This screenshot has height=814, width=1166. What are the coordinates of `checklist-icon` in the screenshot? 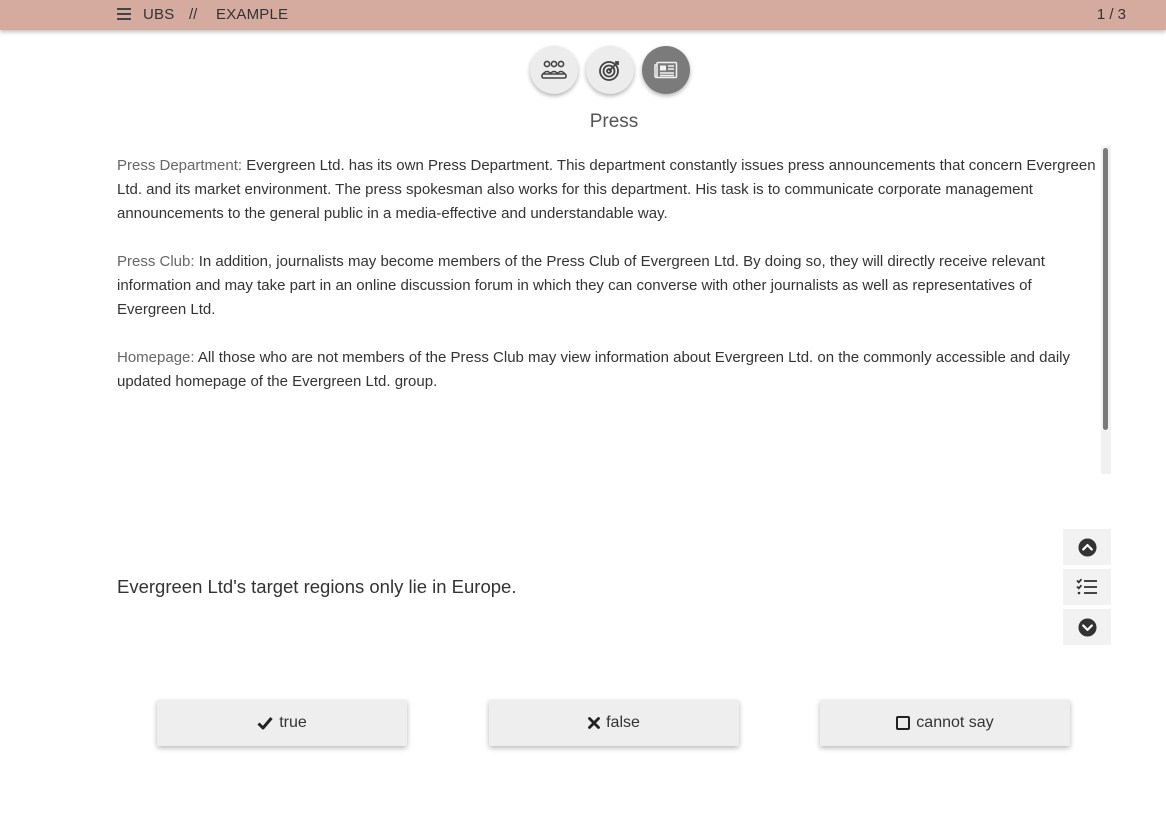 It's located at (1086, 586).